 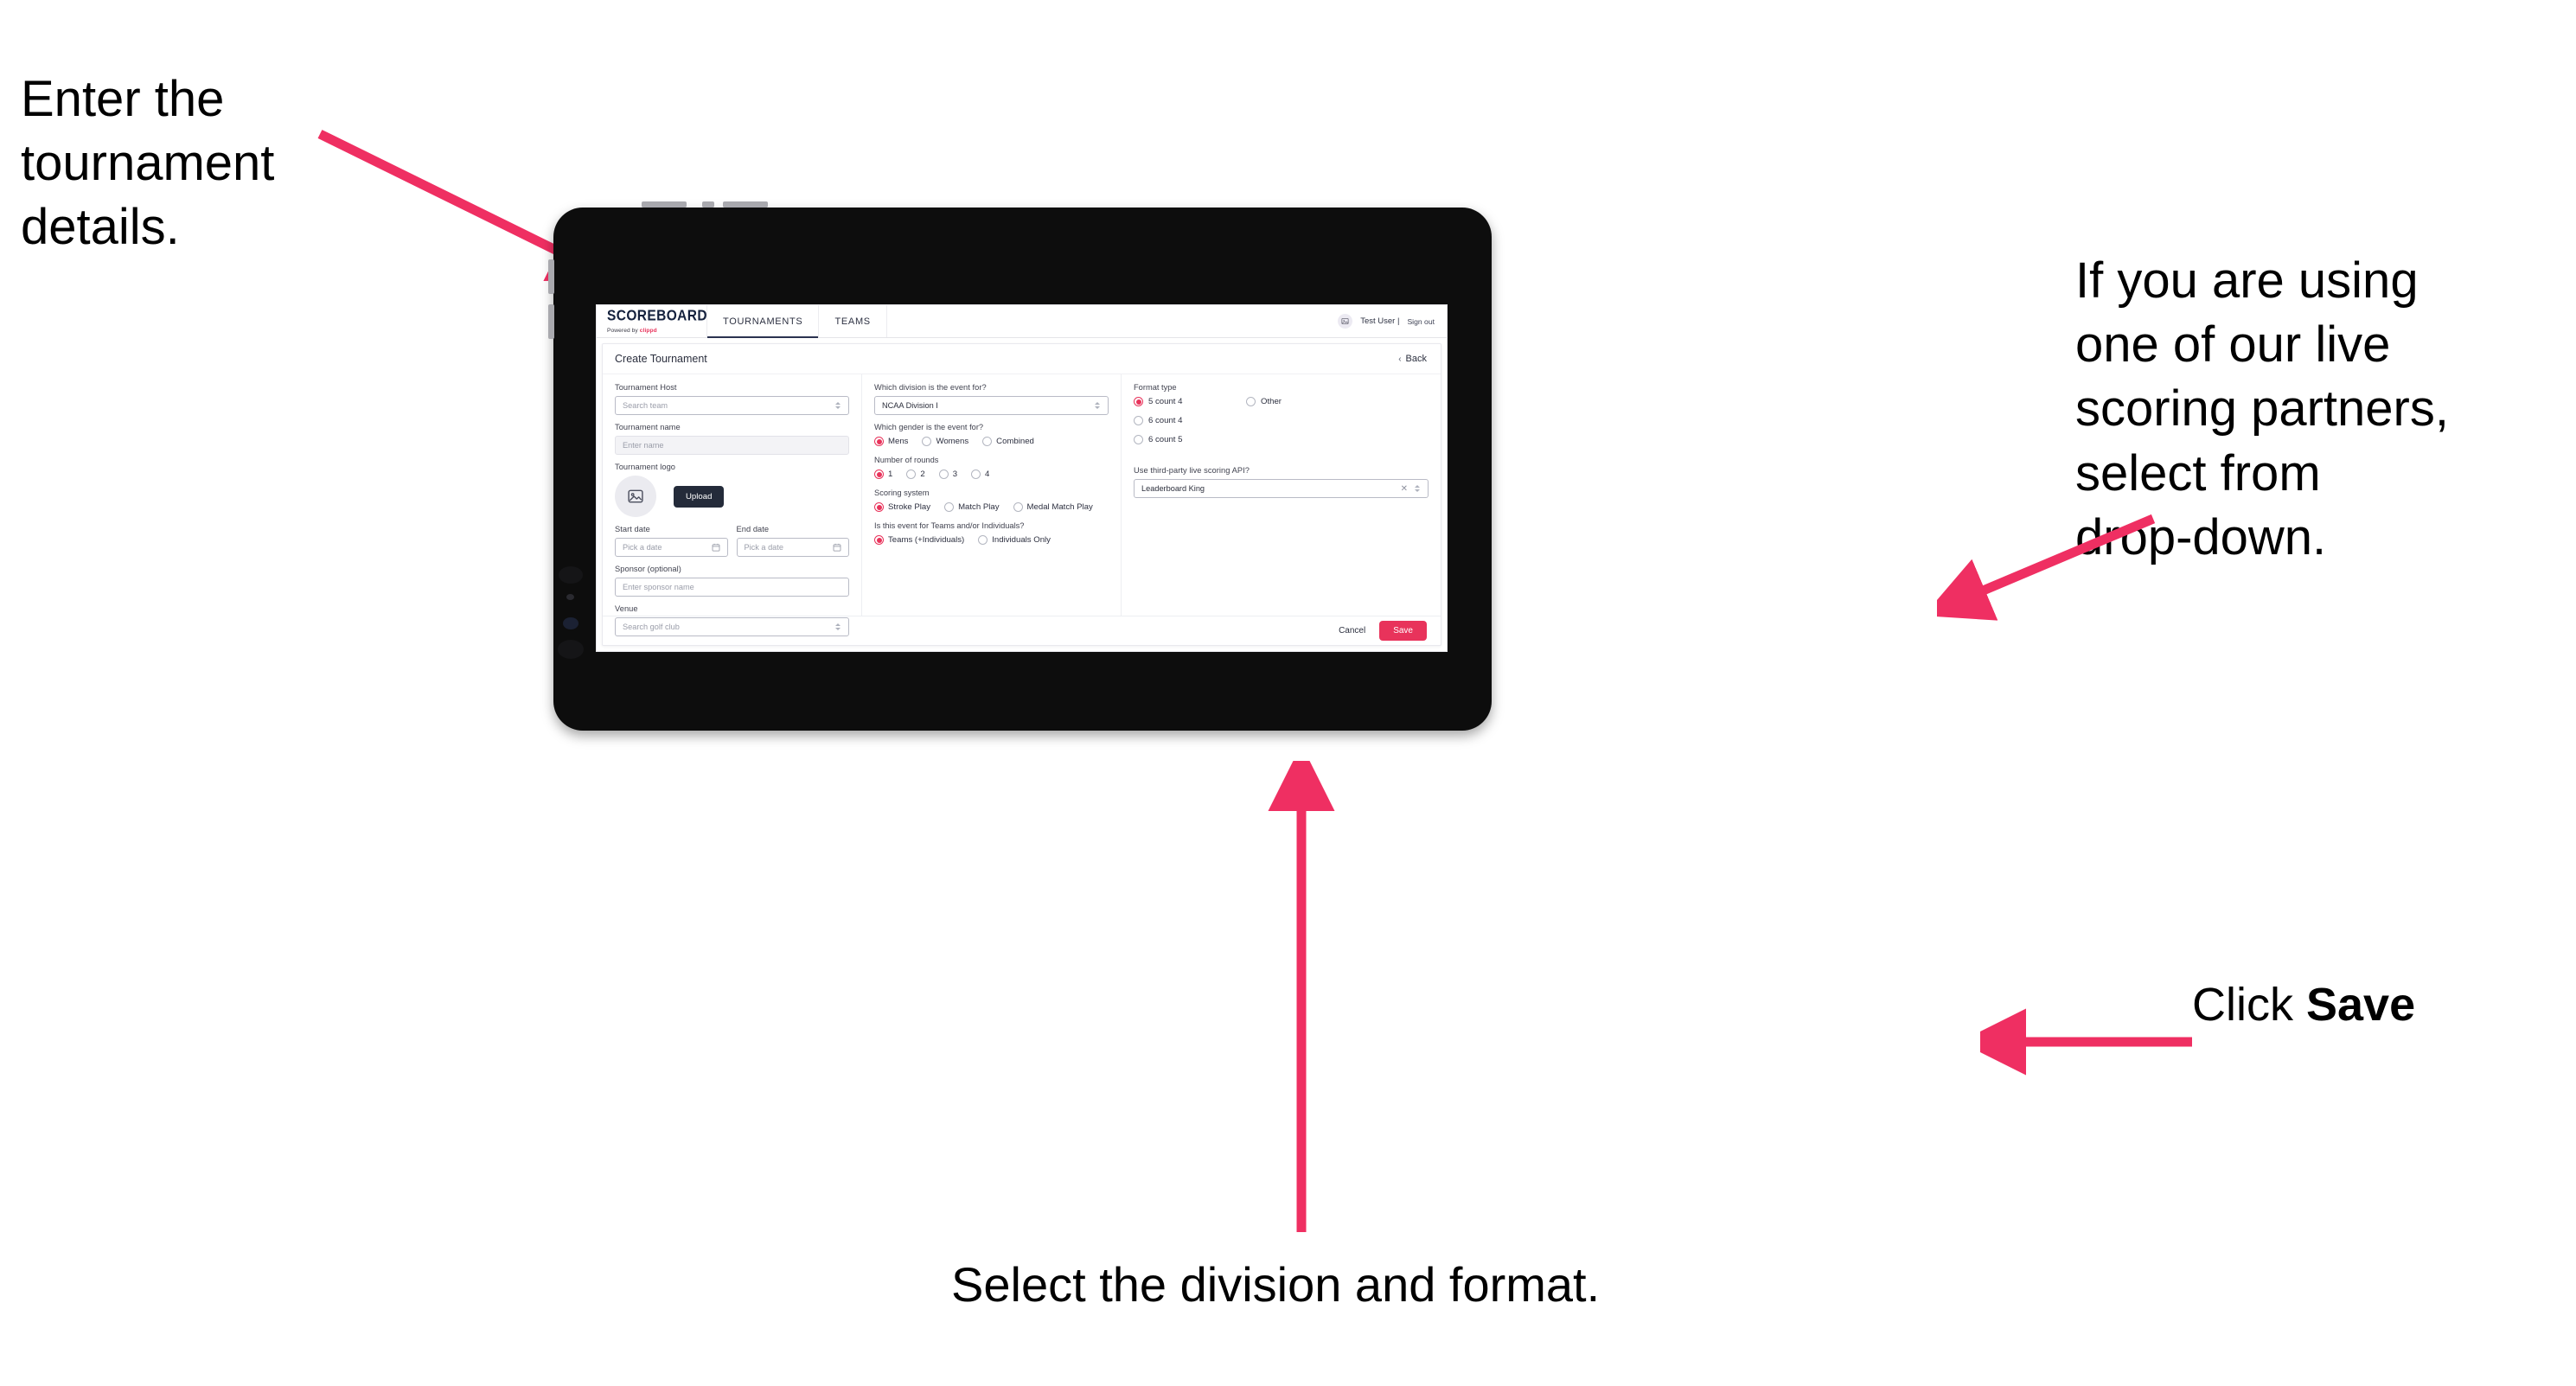 I want to click on page-title: Create Tournament, so click(x=661, y=359).